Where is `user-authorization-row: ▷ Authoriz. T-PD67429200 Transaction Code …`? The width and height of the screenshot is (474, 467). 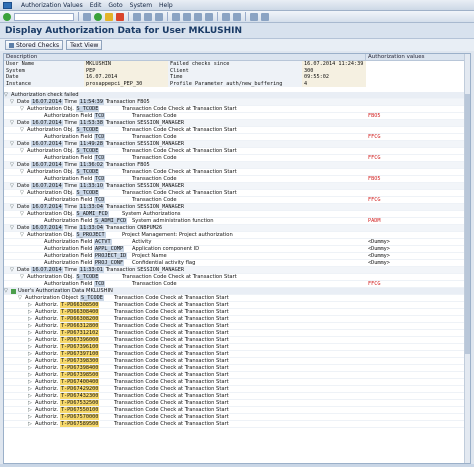
user-authorization-row: ▷ Authoriz. T-PD67429200 Transaction Code … is located at coordinates (237, 389).